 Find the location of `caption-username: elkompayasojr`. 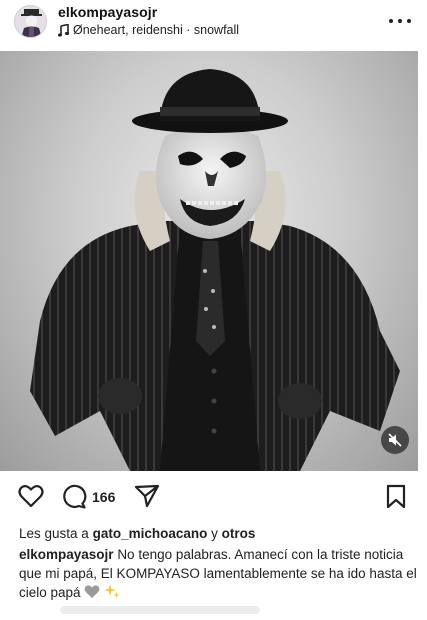

caption-username: elkompayasojr is located at coordinates (66, 554).